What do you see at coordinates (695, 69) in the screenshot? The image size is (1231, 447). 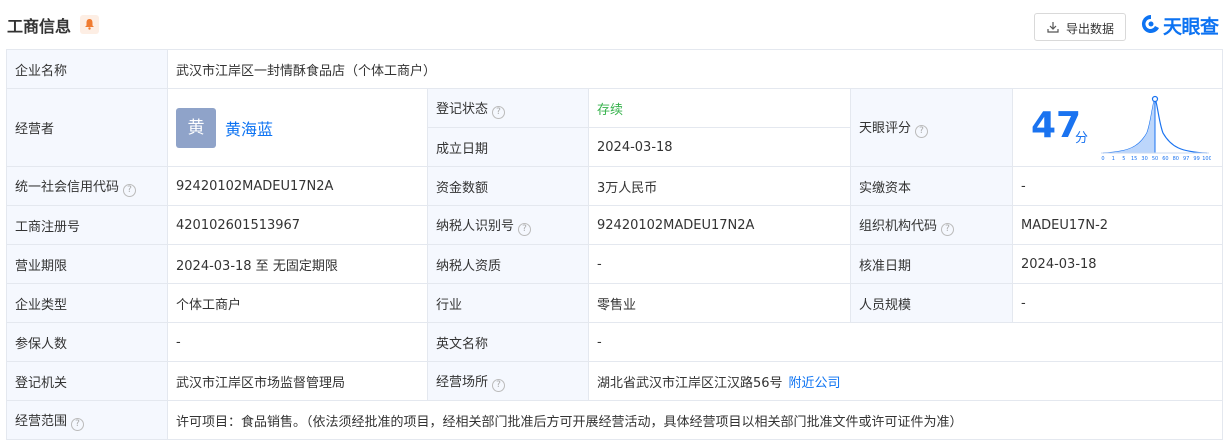 I see `company-name-value: 武汉市江岸区一封情酥食品店（个体工商户）` at bounding box center [695, 69].